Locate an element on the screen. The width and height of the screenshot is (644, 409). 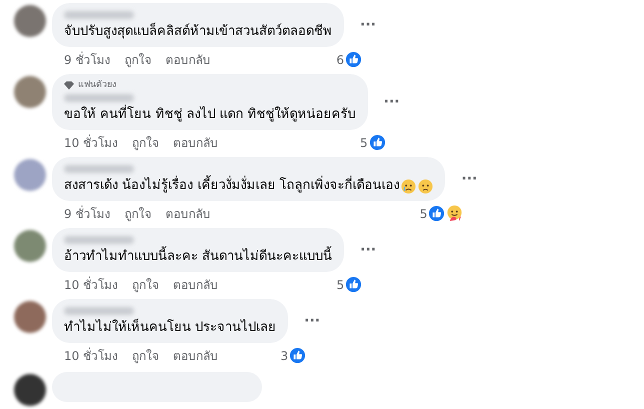
sad-face-icon is located at coordinates (426, 186).